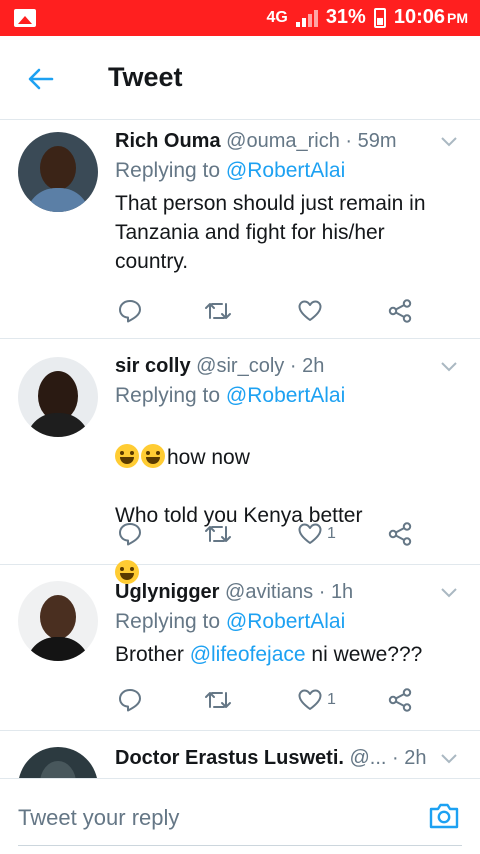 This screenshot has width=480, height=854. What do you see at coordinates (457, 17) in the screenshot?
I see `clock-ampm: PM` at bounding box center [457, 17].